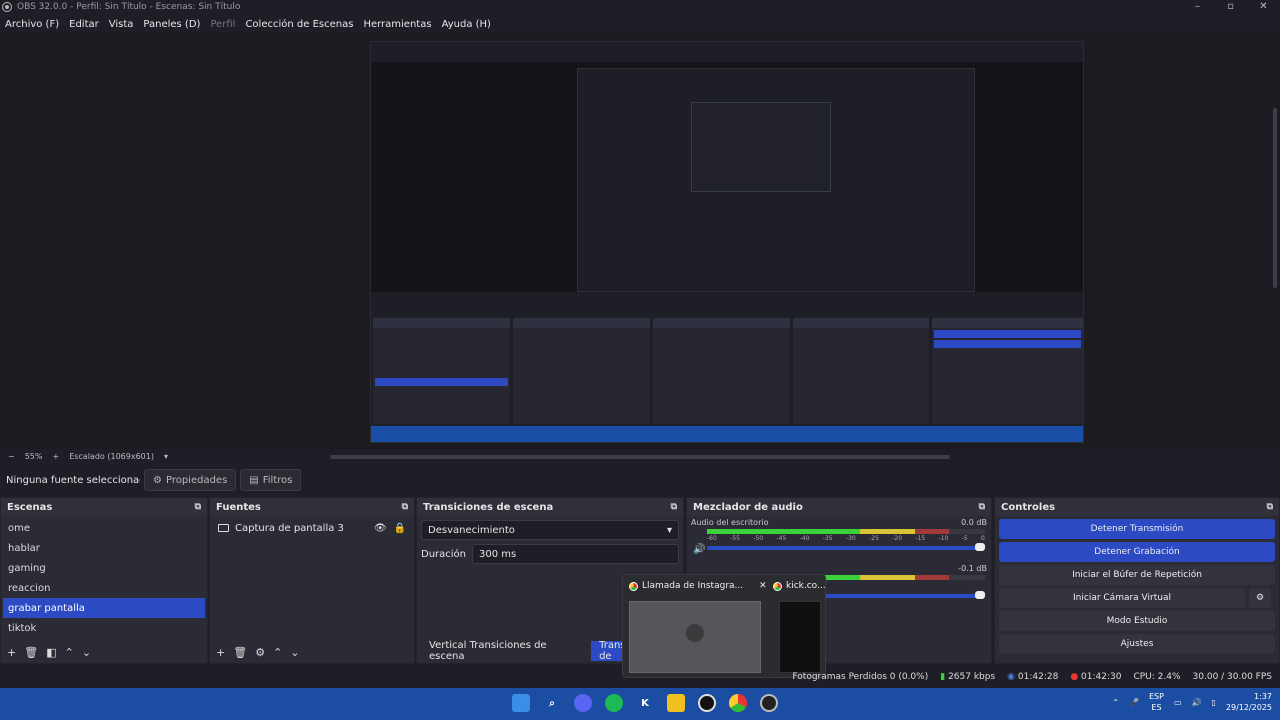 The height and width of the screenshot is (720, 1280). I want to click on stop-stream-button: Detener Transmisión, so click(1137, 529).